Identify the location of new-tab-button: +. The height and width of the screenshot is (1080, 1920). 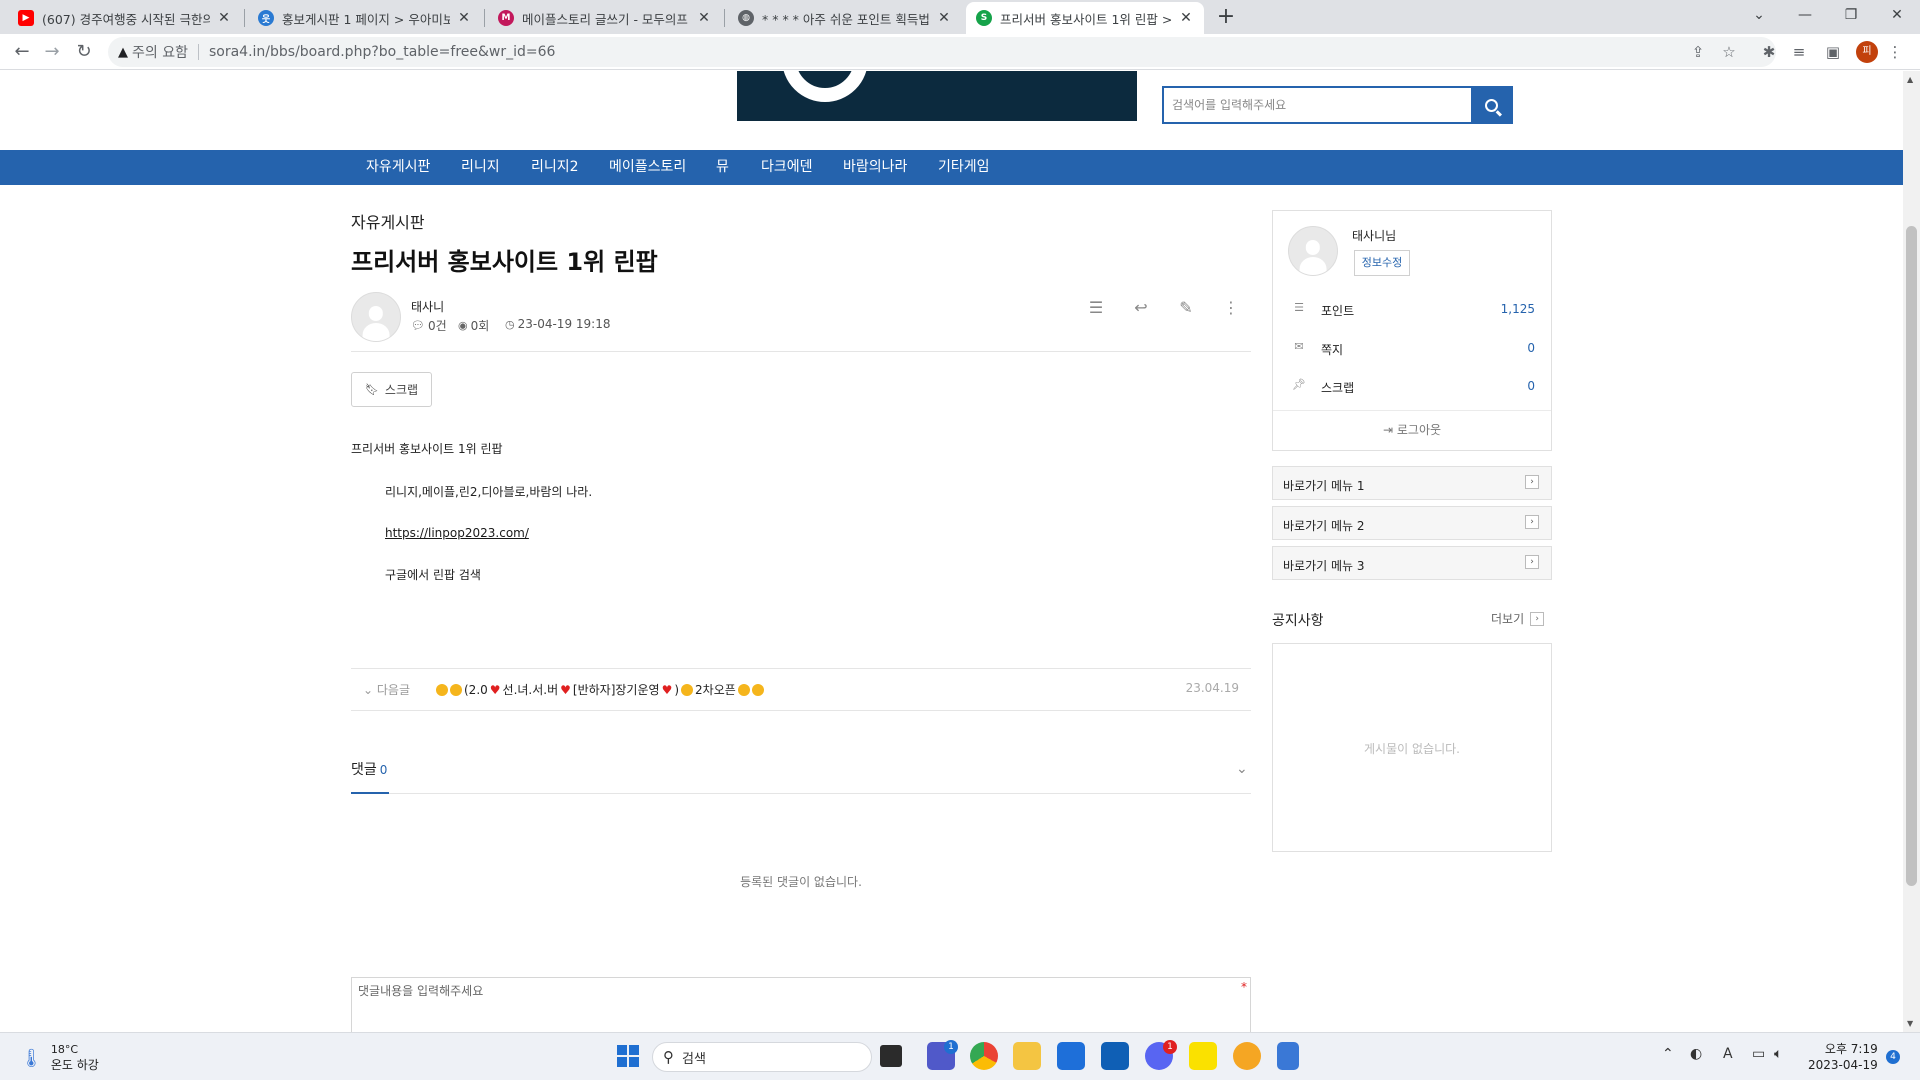
(1226, 18).